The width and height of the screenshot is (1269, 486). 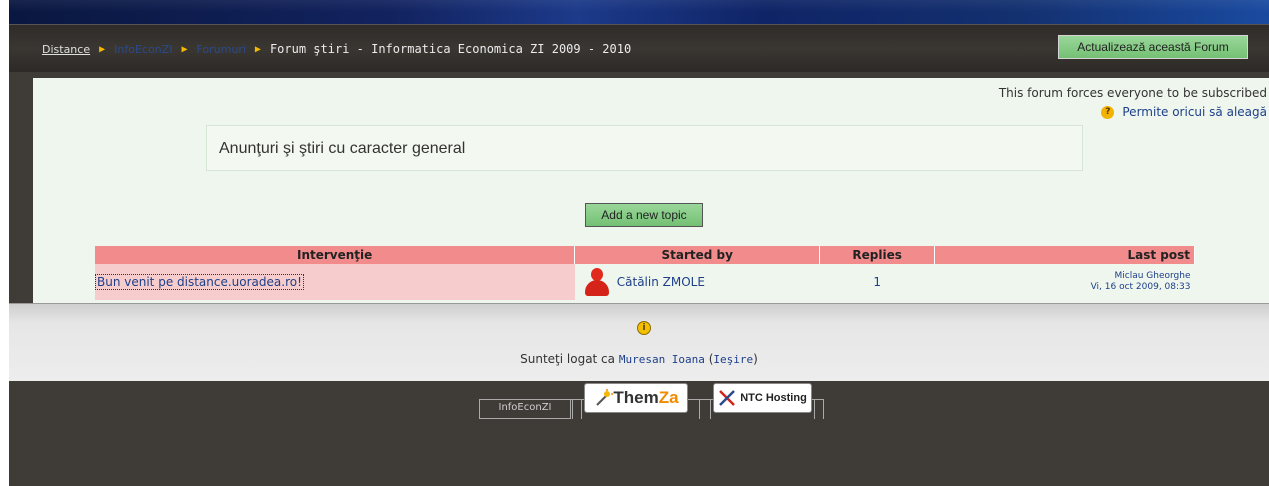 What do you see at coordinates (66, 49) in the screenshot?
I see `breadcrumb-link-distance: Distance` at bounding box center [66, 49].